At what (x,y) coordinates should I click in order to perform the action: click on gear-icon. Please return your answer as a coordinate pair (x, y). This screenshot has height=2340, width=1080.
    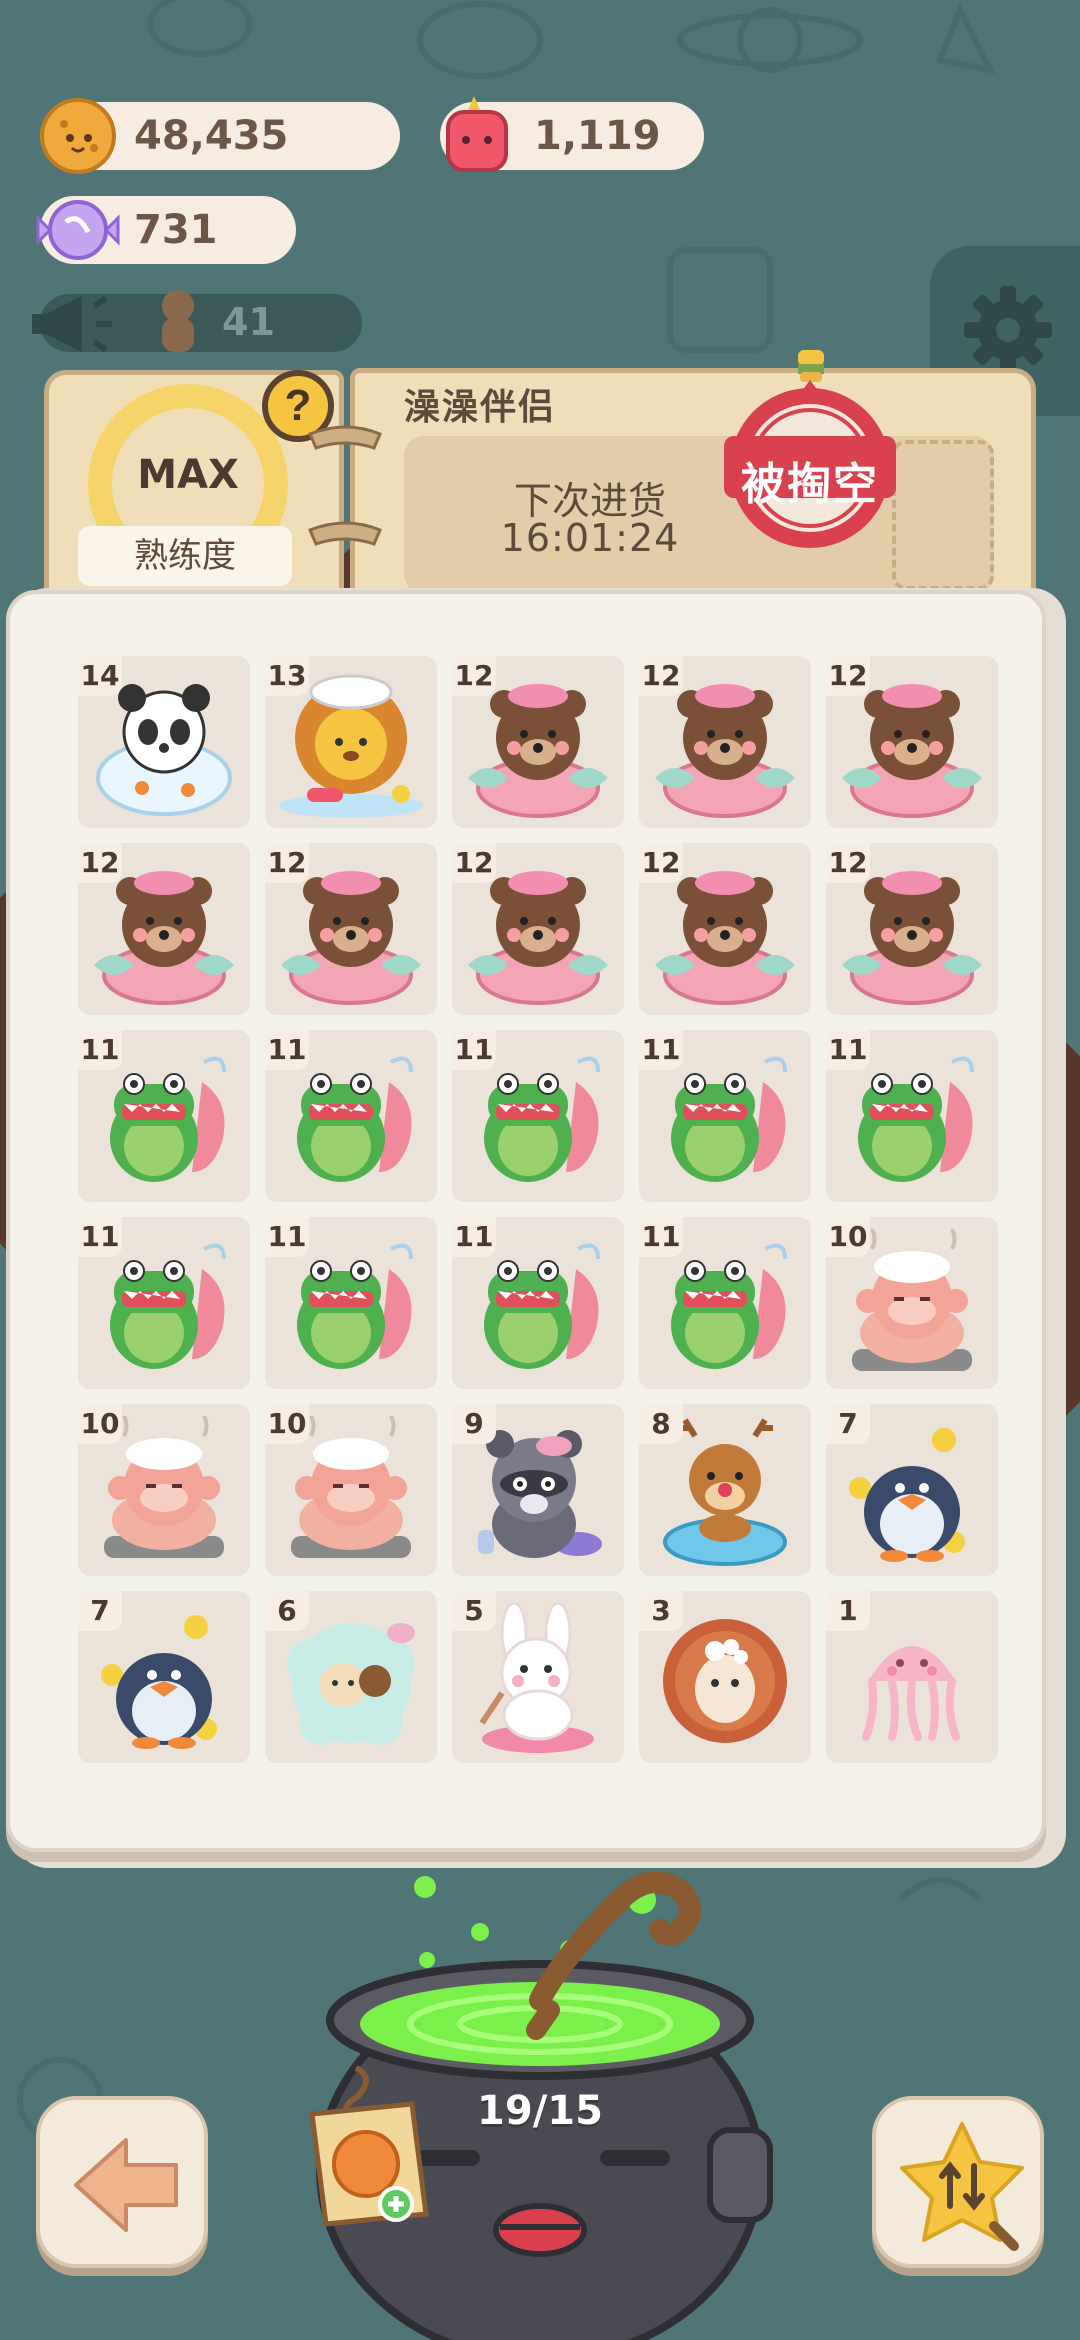
    Looking at the image, I should click on (1008, 330).